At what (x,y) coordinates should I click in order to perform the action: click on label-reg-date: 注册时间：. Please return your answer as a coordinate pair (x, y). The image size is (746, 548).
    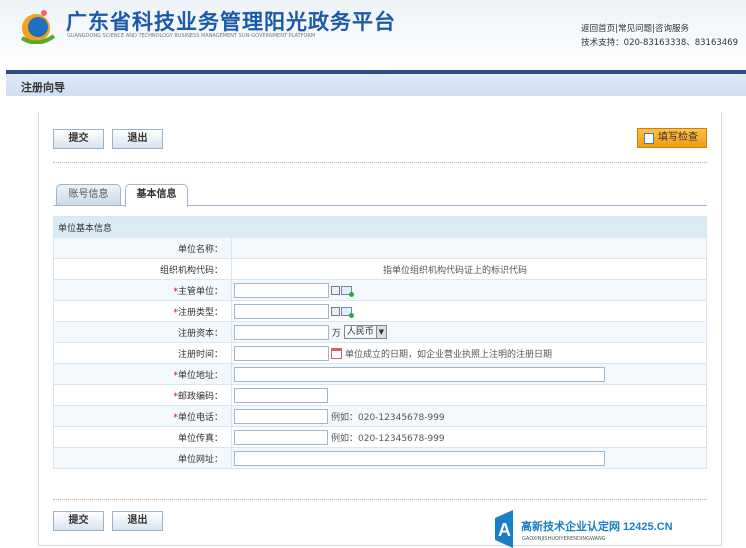
    Looking at the image, I should click on (142, 353).